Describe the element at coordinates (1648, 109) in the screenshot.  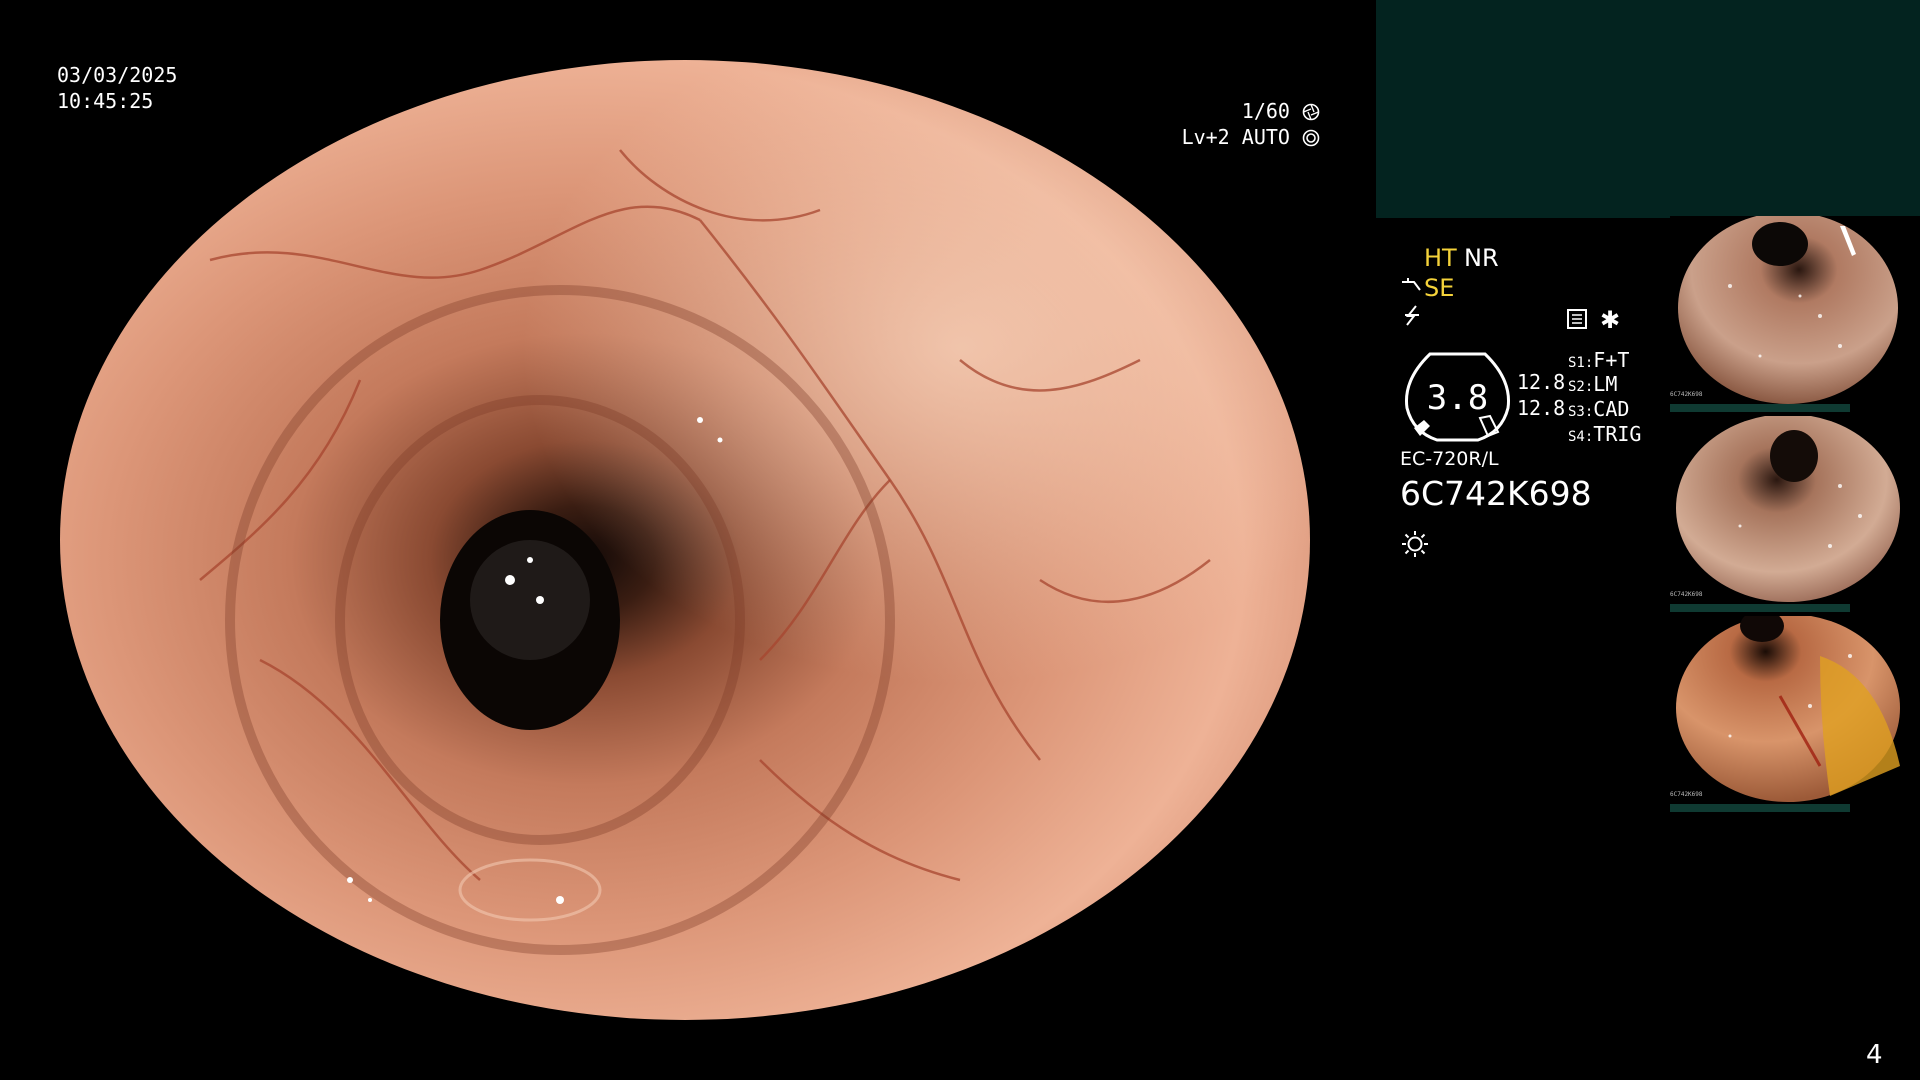
I see `info-panel-header` at that location.